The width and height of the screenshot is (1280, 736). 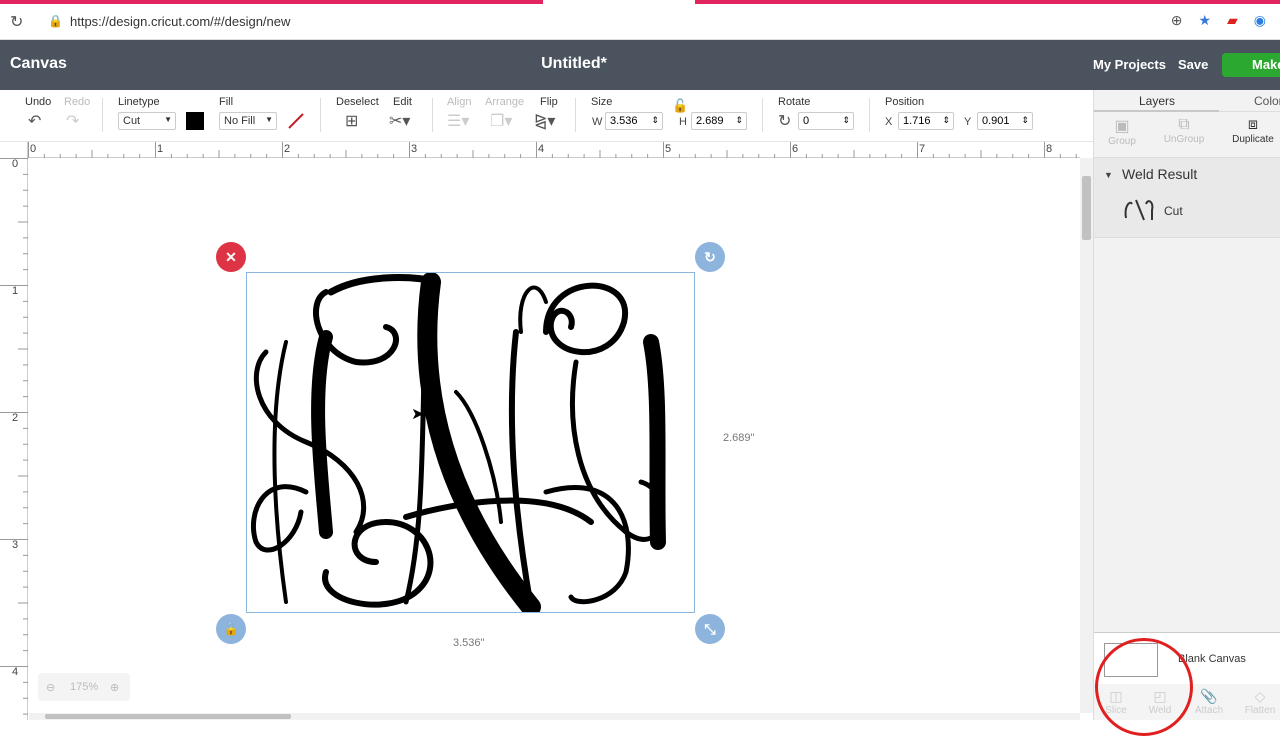 What do you see at coordinates (168, 119) in the screenshot?
I see `chevron-down-icon: ▼` at bounding box center [168, 119].